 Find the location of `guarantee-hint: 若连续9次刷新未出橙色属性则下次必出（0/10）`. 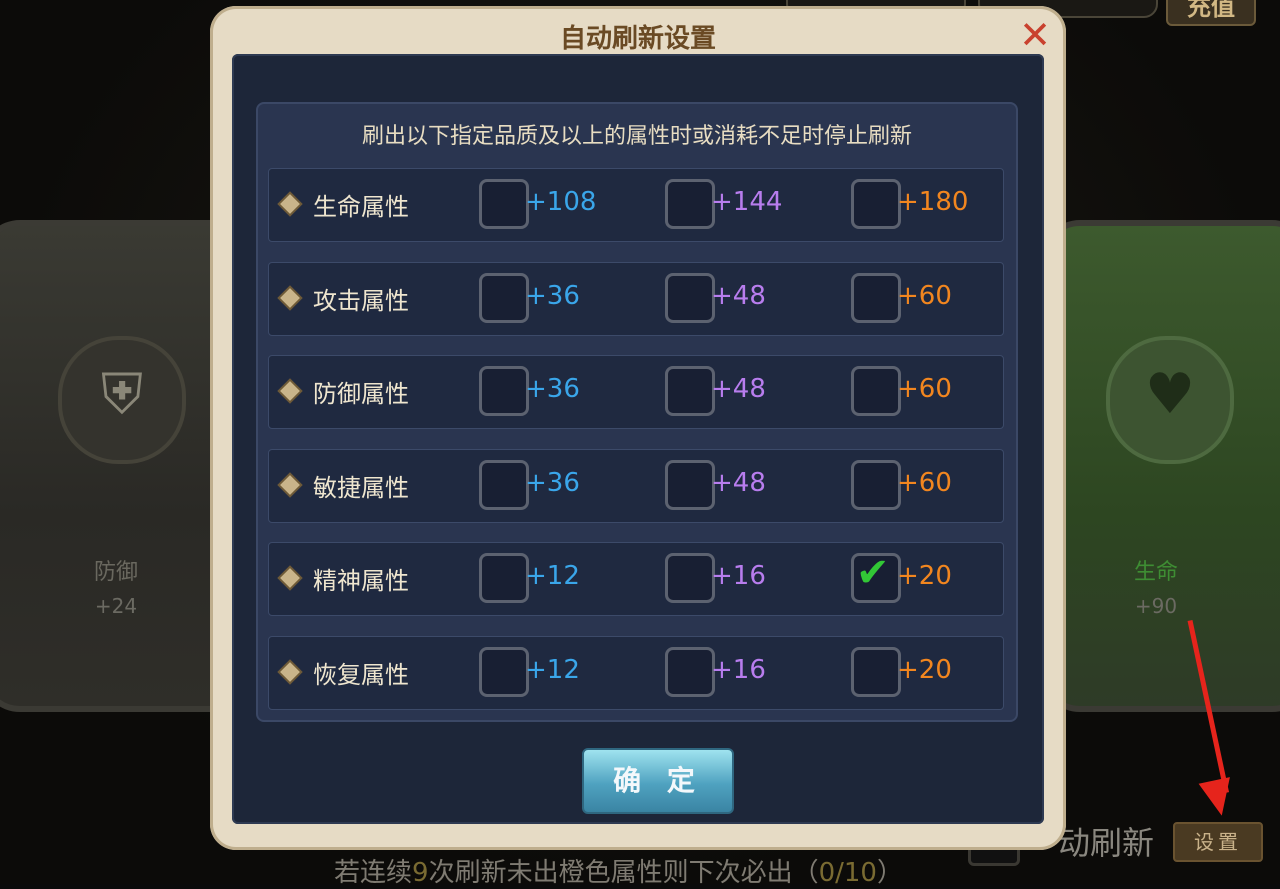

guarantee-hint: 若连续9次刷新未出橙色属性则下次必出（0/10） is located at coordinates (618, 873).